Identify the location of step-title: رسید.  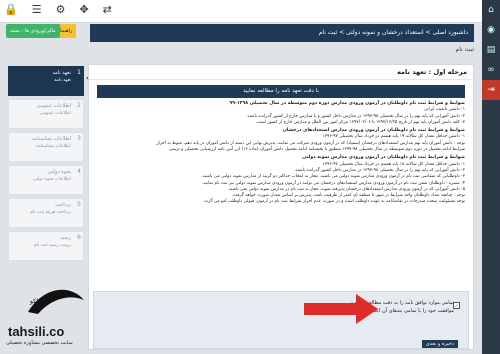
(65, 238).